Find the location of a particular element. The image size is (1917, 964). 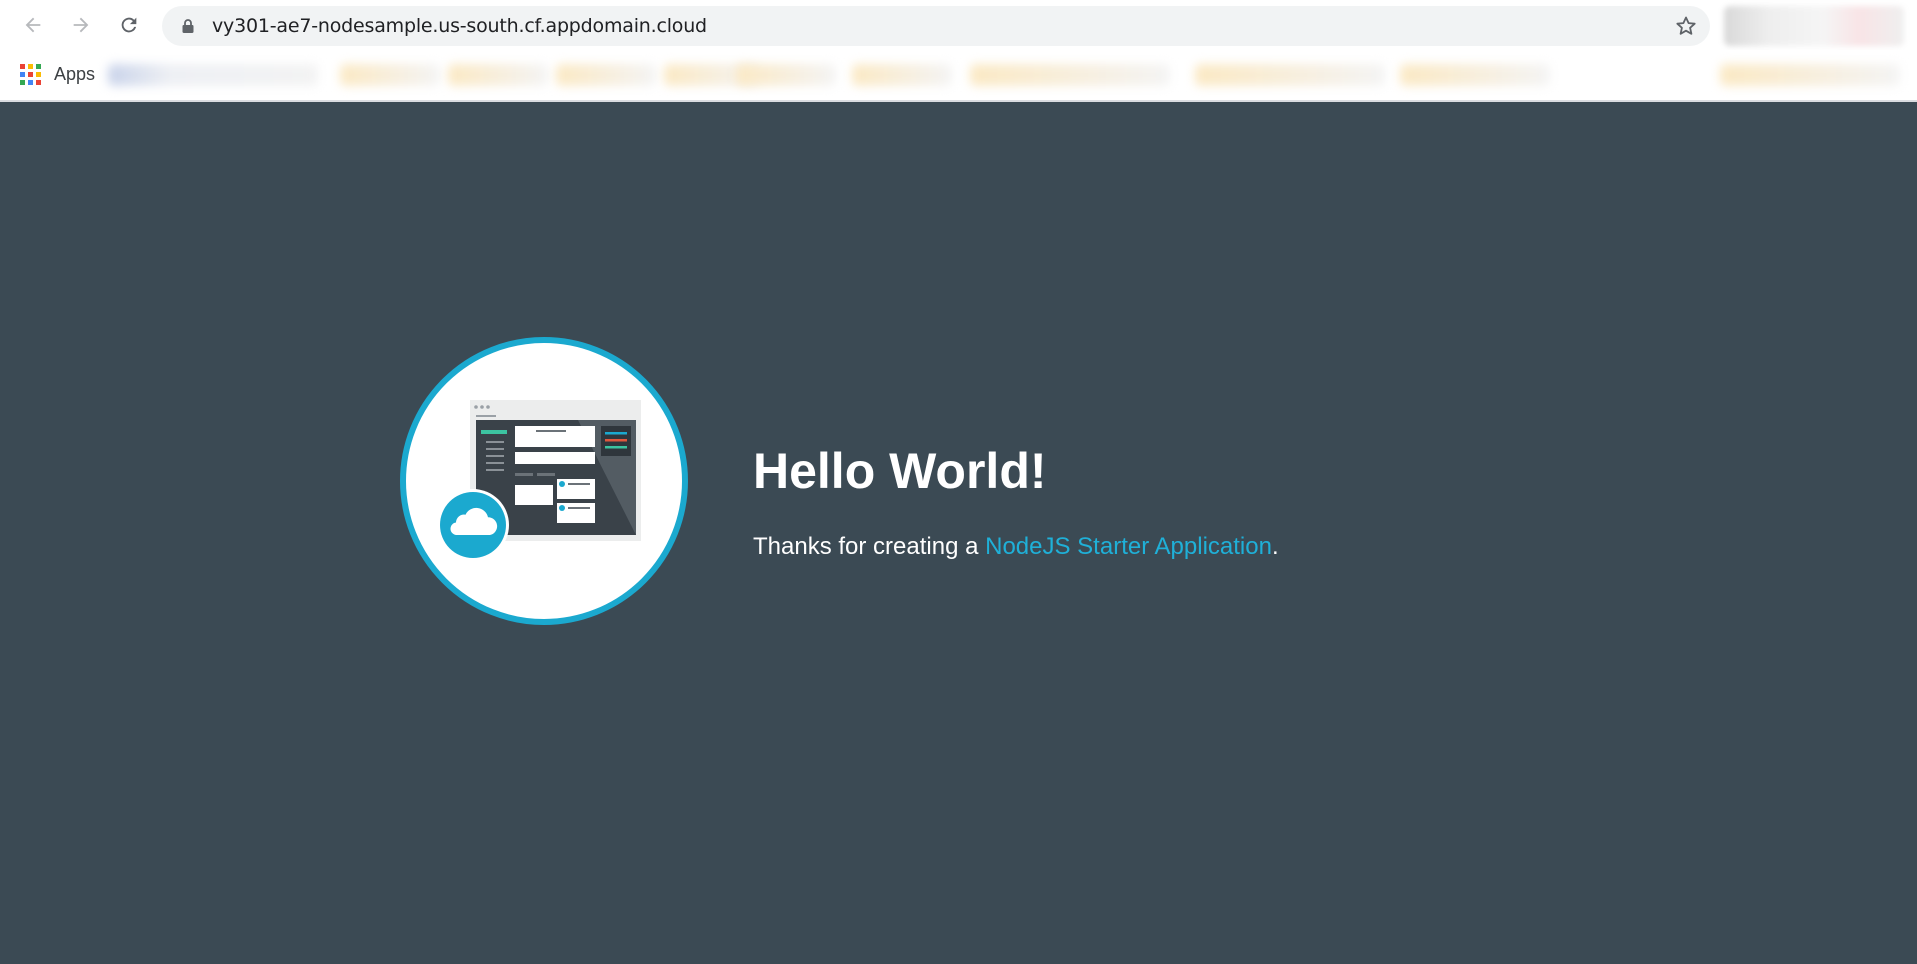

back-button is located at coordinates (33, 25).